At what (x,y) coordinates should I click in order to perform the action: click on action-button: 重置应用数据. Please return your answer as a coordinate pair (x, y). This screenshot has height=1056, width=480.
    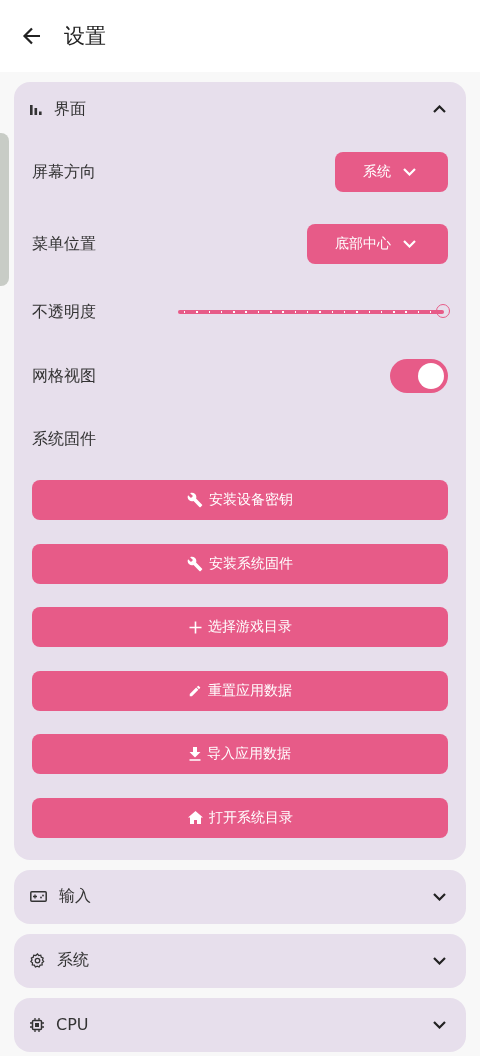
    Looking at the image, I should click on (240, 690).